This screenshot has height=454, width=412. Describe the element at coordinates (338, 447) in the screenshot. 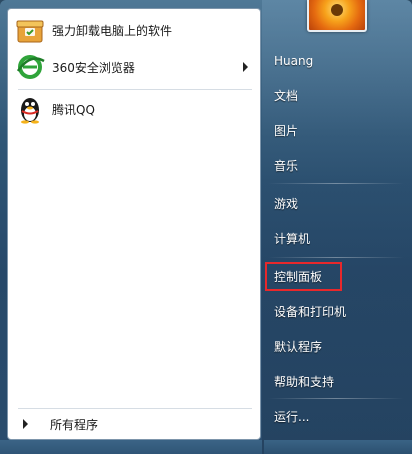

I see `shutdown-area` at that location.